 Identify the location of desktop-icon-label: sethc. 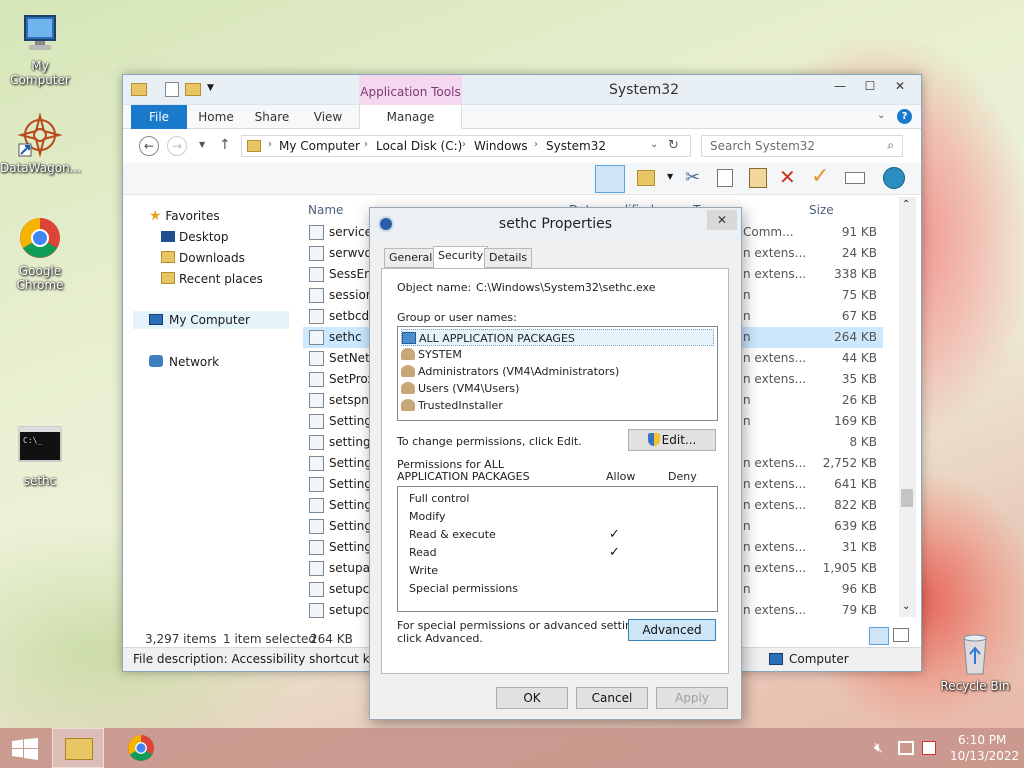
(40, 481).